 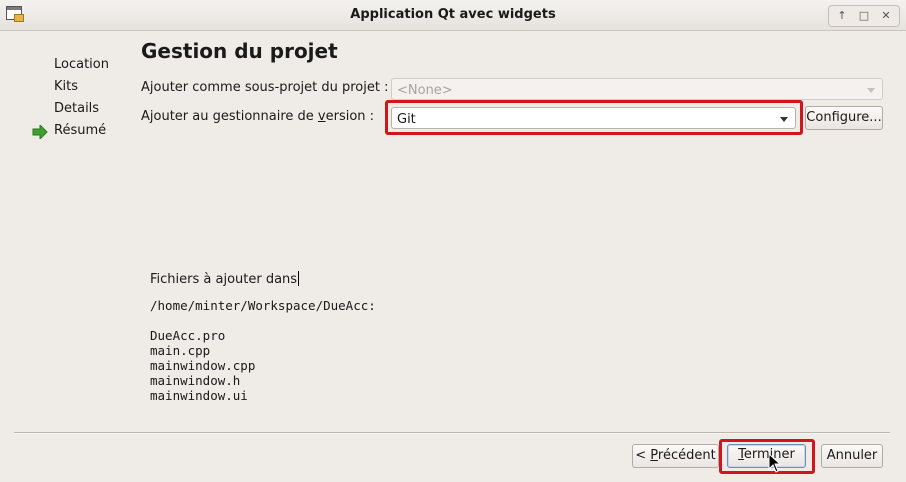 What do you see at coordinates (654, 455) in the screenshot?
I see `back-button-mnemonic: P` at bounding box center [654, 455].